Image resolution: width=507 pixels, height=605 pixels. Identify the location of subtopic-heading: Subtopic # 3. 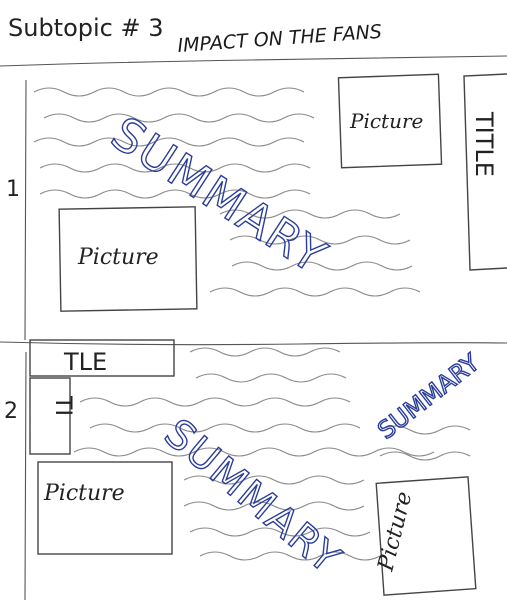
(86, 28).